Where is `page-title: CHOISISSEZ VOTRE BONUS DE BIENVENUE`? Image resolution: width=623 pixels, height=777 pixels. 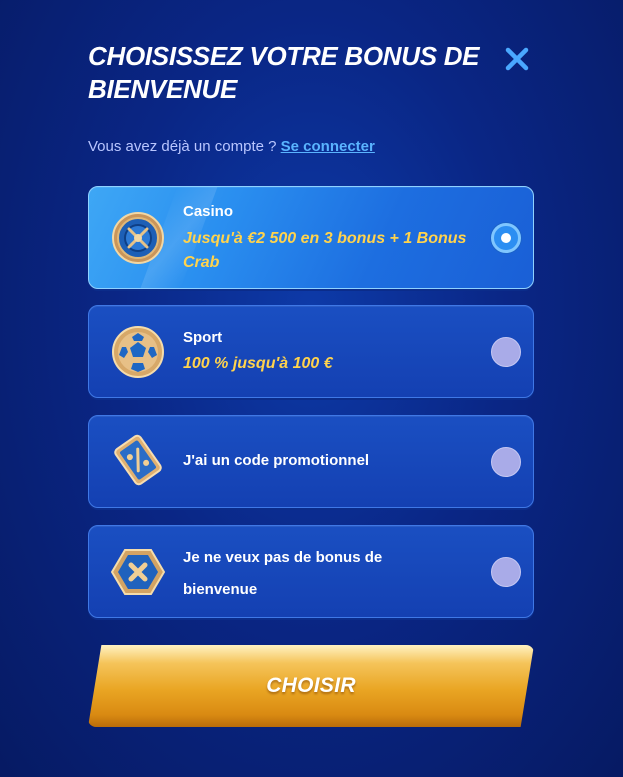
page-title: CHOISISSEZ VOTRE BONUS DE BIENVENUE is located at coordinates (284, 72).